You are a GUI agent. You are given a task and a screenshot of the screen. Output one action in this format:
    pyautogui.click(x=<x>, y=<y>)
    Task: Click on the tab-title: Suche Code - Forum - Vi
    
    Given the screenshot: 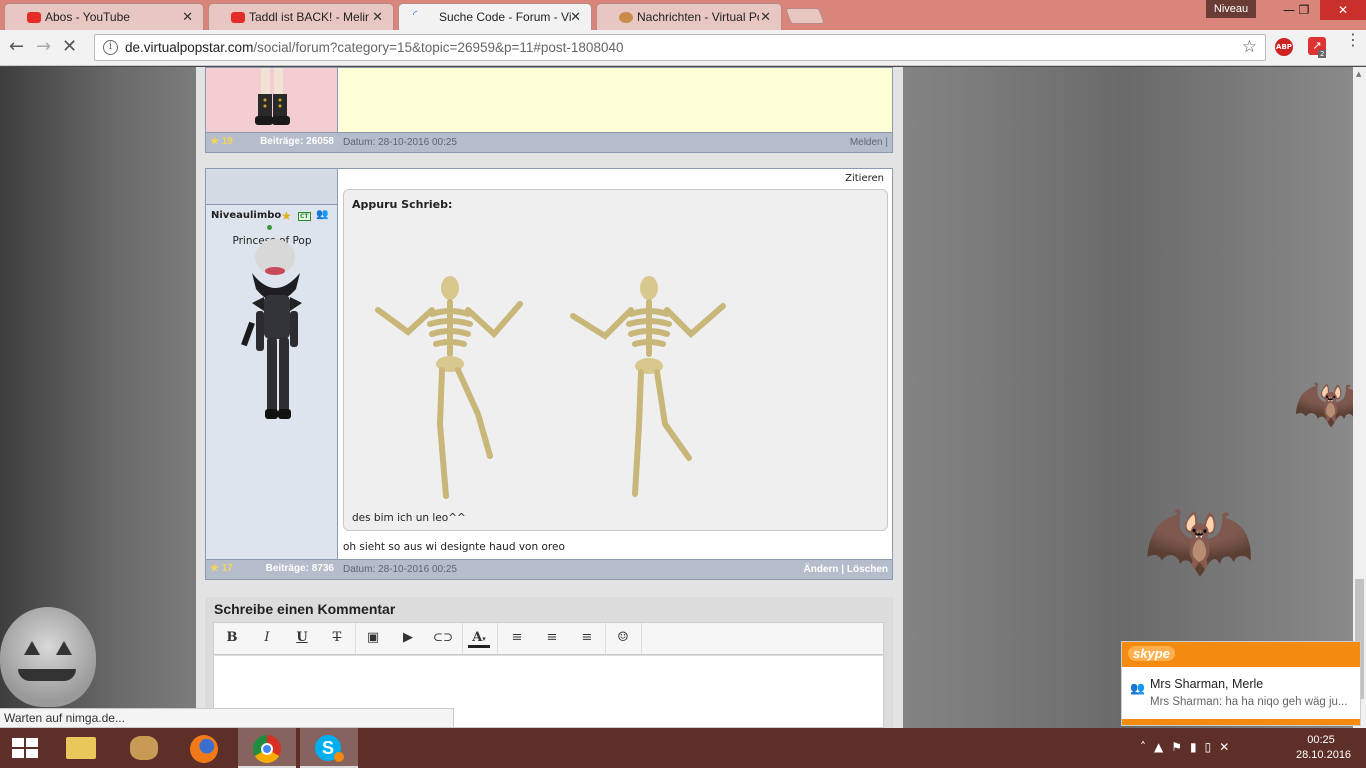 What is the action you would take?
    pyautogui.click(x=505, y=17)
    